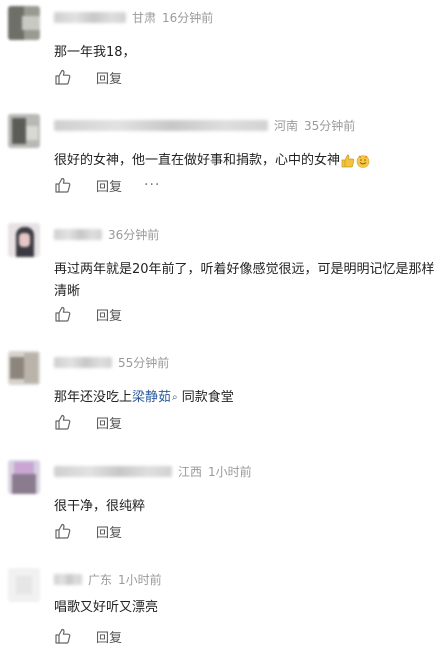 The image size is (446, 646). What do you see at coordinates (363, 161) in the screenshot?
I see `smiling-face-emoji` at bounding box center [363, 161].